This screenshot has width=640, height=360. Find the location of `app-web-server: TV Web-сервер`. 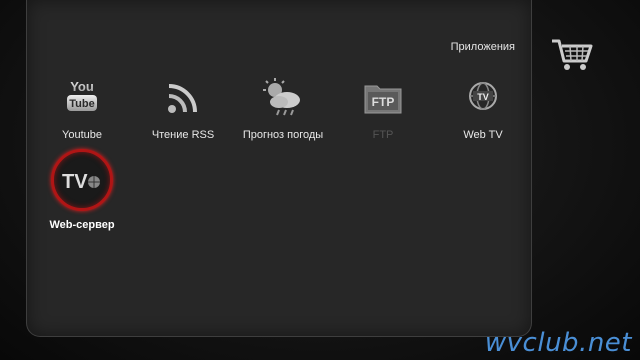

app-web-server: TV Web-сервер is located at coordinates (82, 190).